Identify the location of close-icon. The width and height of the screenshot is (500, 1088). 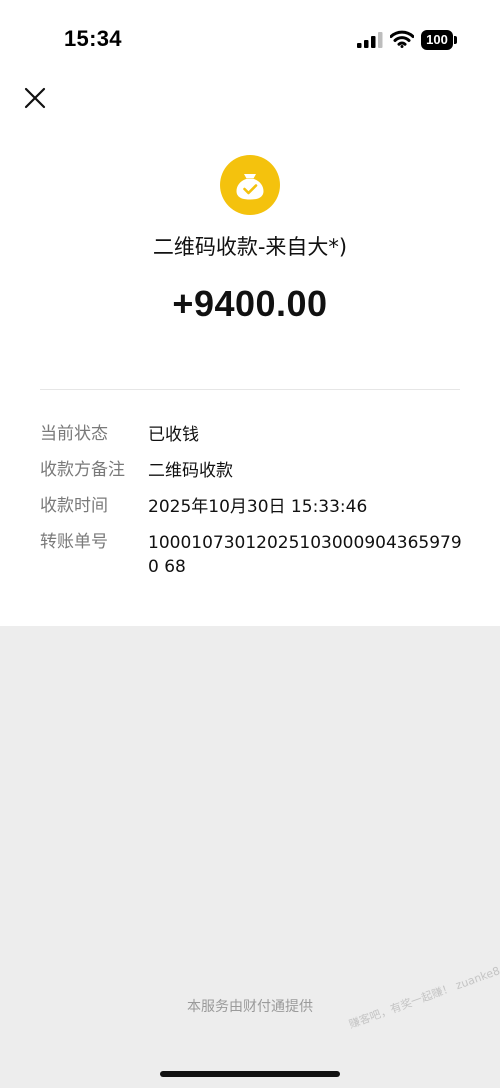
(35, 98).